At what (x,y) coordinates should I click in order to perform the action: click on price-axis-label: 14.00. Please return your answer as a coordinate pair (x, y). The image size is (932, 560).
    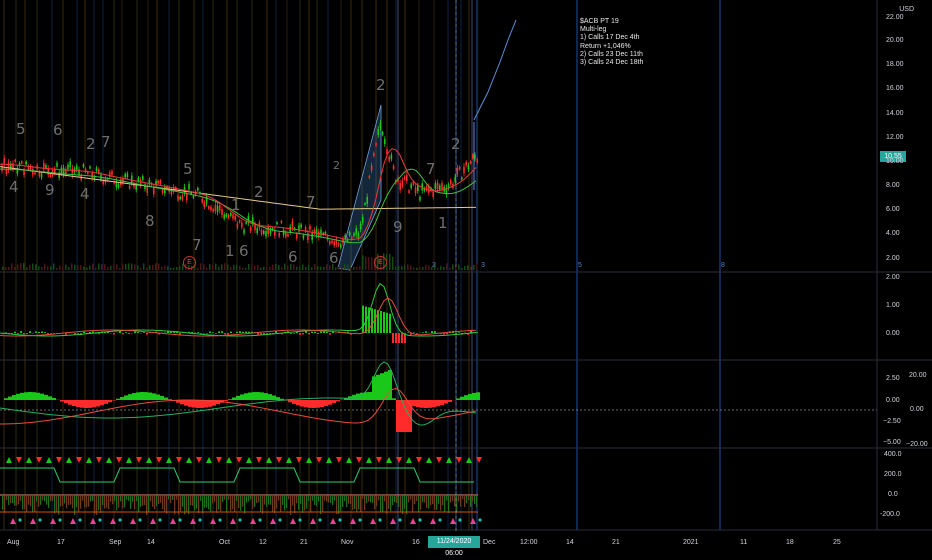
    Looking at the image, I should click on (895, 113).